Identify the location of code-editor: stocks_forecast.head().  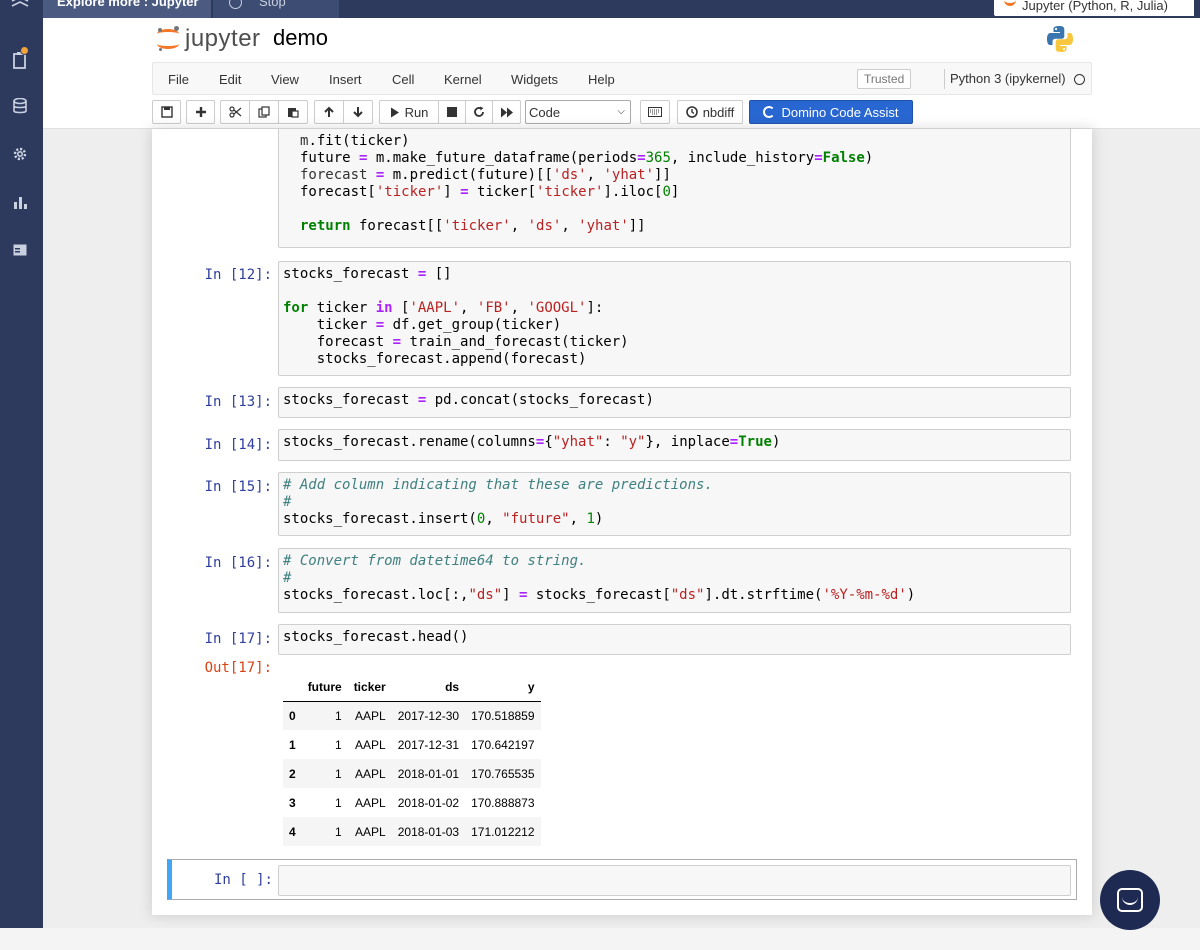
(674, 639).